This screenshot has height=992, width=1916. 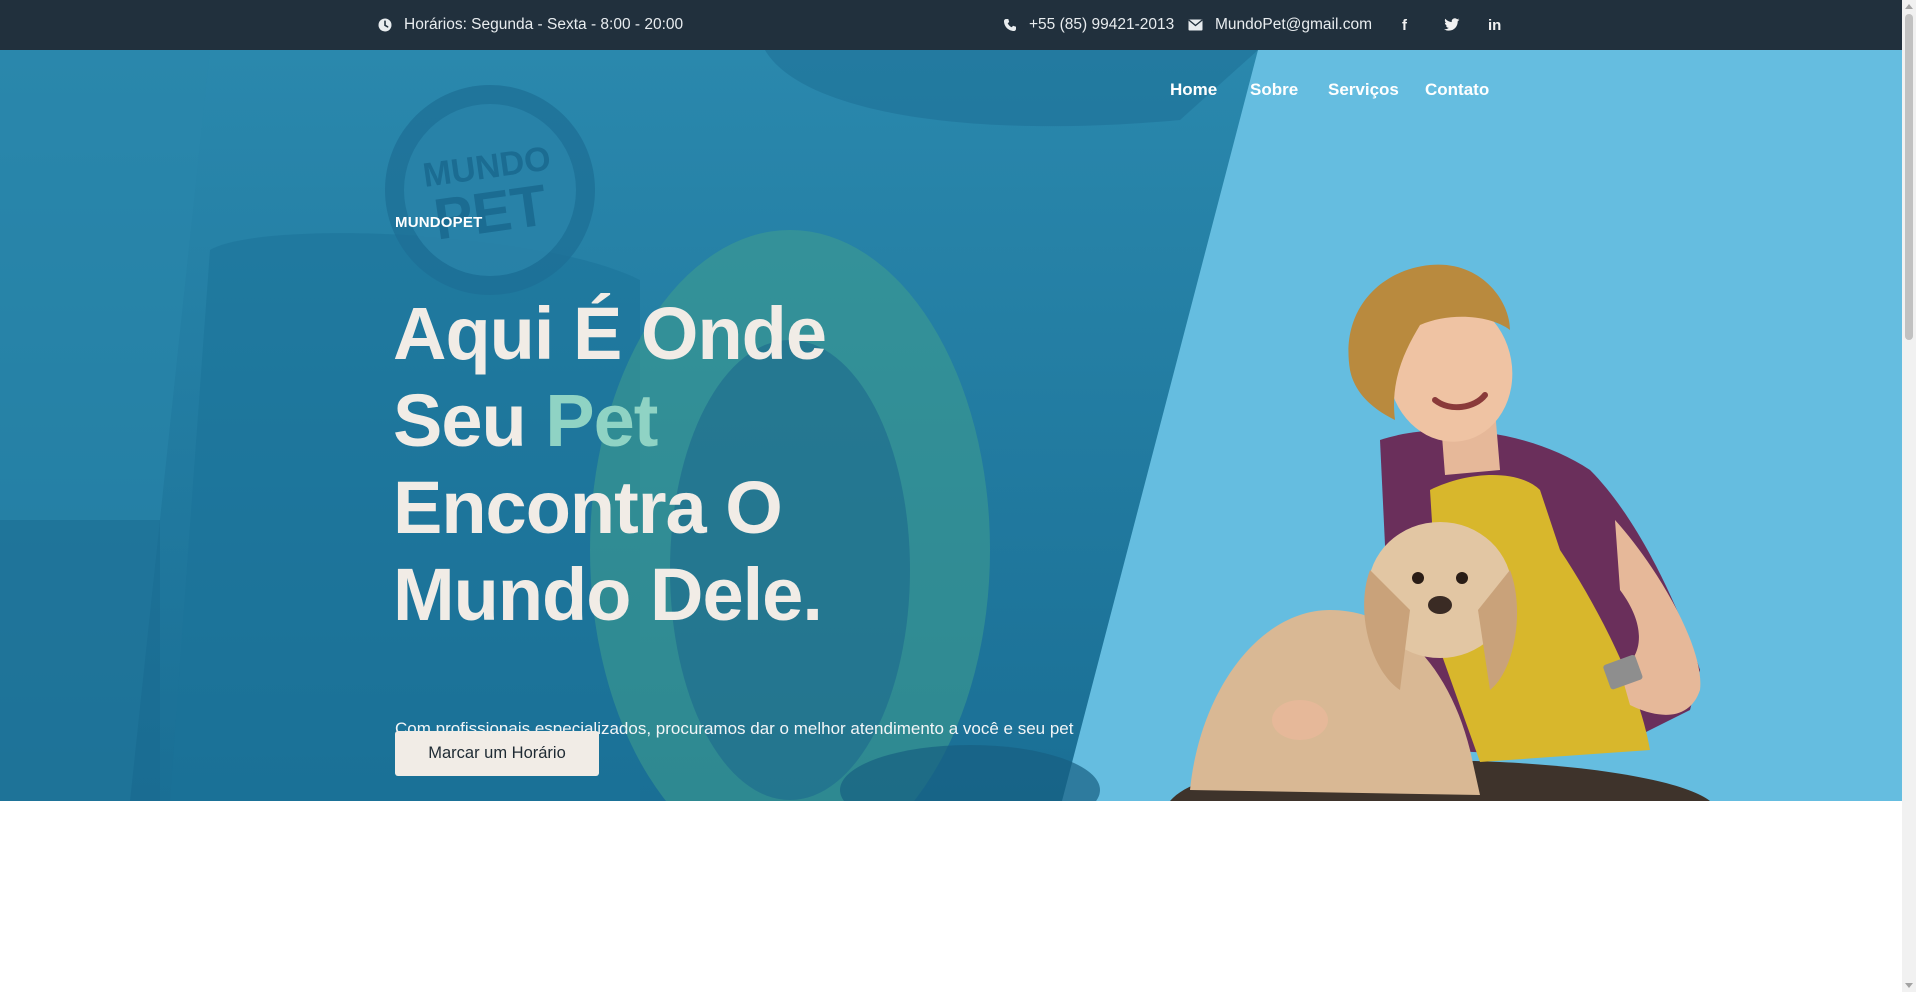 What do you see at coordinates (1195, 25) in the screenshot?
I see `envelope-icon` at bounding box center [1195, 25].